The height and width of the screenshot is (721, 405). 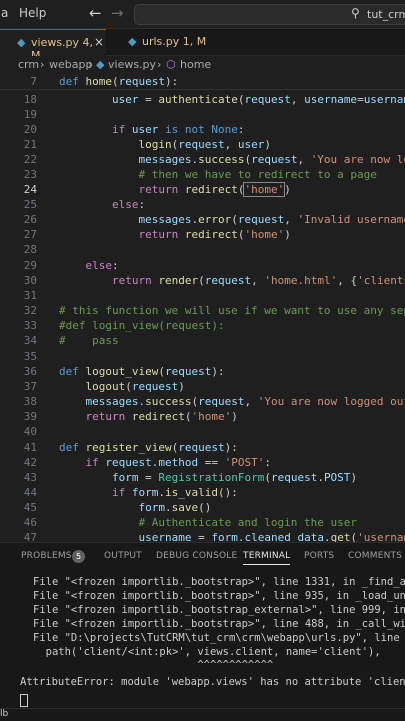 I want to click on line-number: 23, so click(x=30, y=174).